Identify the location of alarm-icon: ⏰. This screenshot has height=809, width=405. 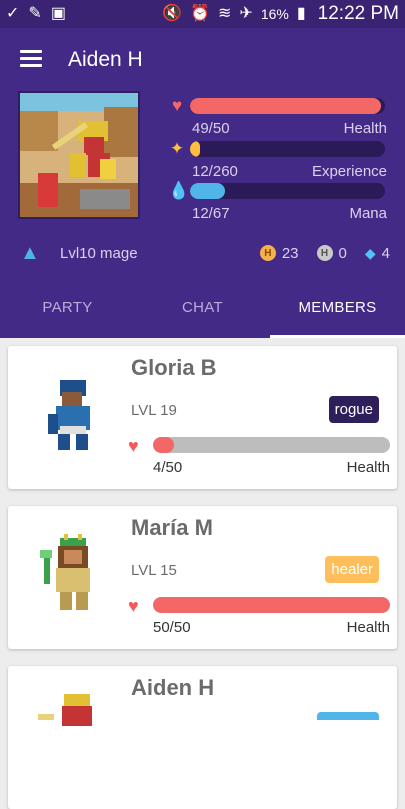
(200, 13).